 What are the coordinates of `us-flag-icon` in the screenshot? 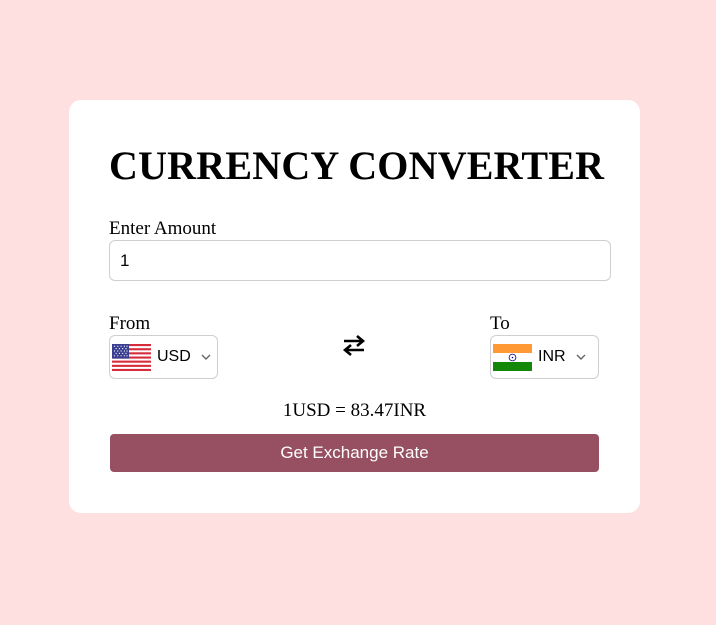 It's located at (131, 357).